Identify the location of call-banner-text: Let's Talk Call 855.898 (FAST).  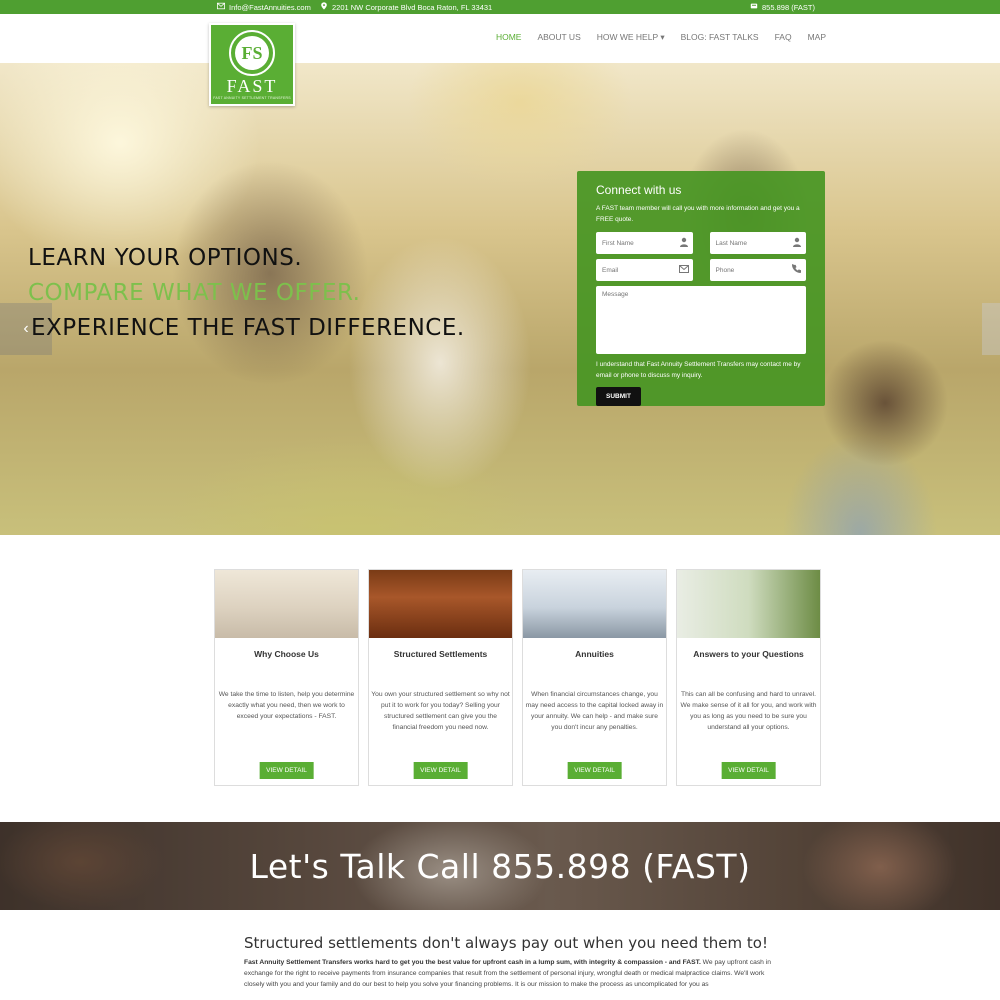
(500, 866).